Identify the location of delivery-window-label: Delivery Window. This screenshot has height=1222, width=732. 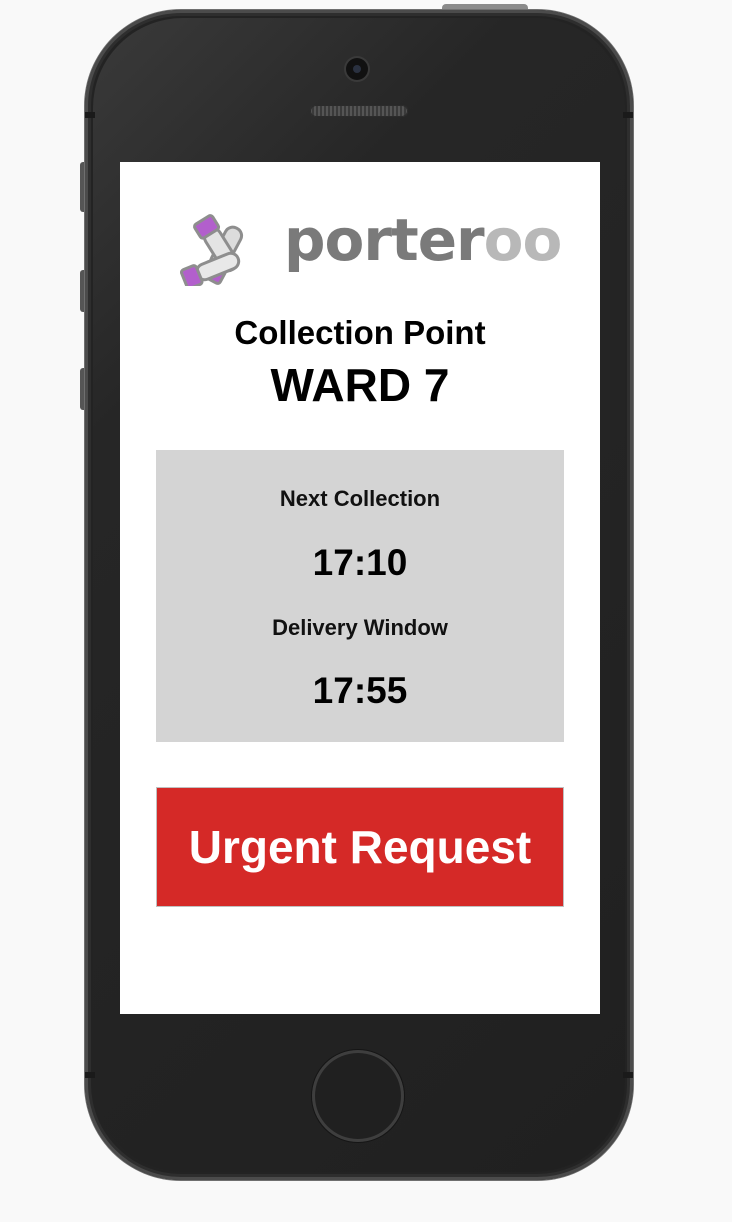
(360, 627).